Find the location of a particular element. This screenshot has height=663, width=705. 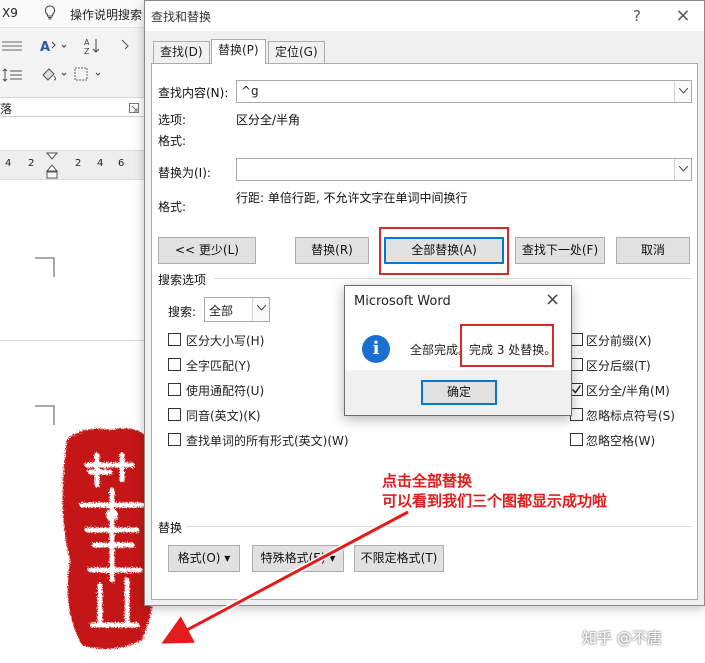

tab-replace: 替换(P) is located at coordinates (238, 51).